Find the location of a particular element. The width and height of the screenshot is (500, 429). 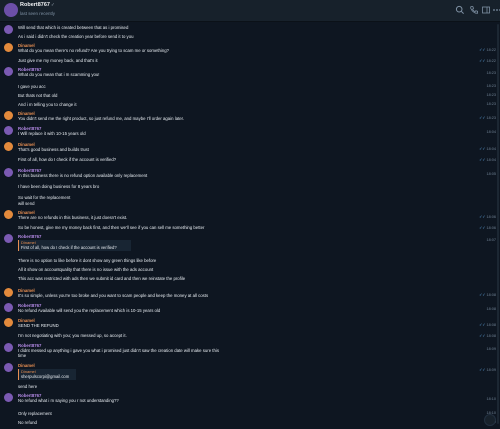

message-time: 18:08 is located at coordinates (491, 309).